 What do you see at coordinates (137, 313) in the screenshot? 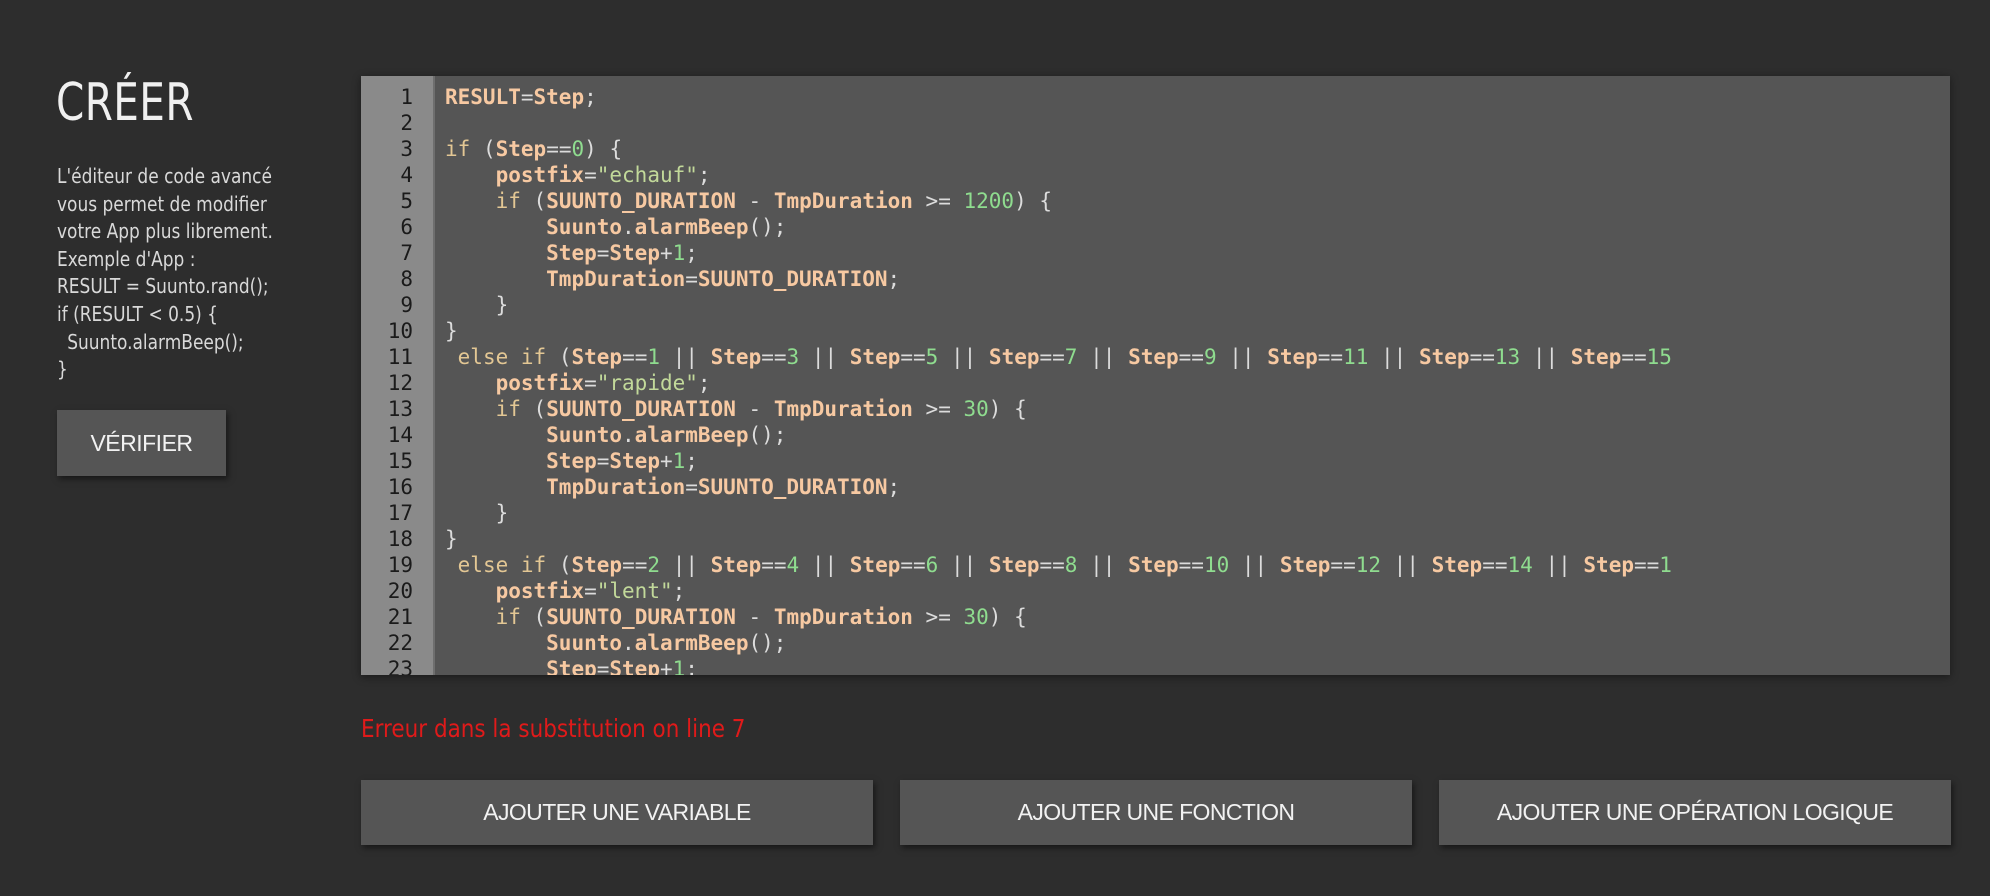
I see `description-line: if (RESULT < 0.5) {` at bounding box center [137, 313].